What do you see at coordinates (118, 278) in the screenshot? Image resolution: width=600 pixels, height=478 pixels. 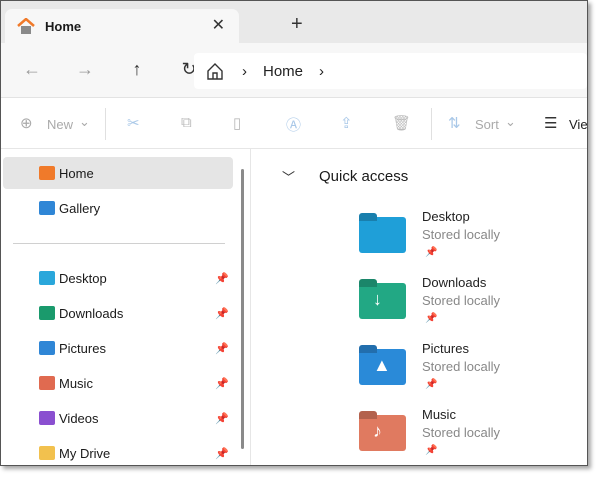 I see `sidebar-item-desktop: Desktop 📌` at bounding box center [118, 278].